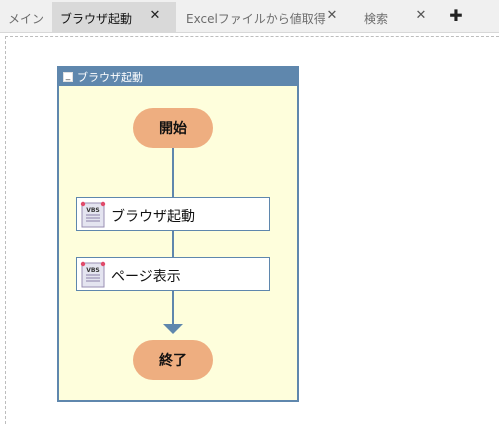 This screenshot has height=424, width=499. Describe the element at coordinates (110, 77) in the screenshot. I see `group-title: ブラウザ起動` at that location.